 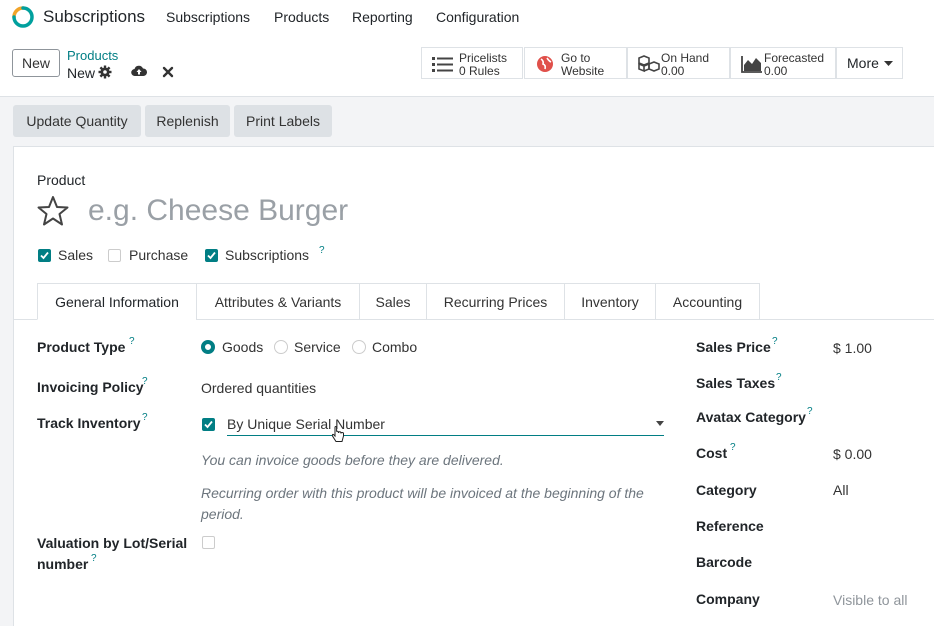 What do you see at coordinates (776, 71) in the screenshot?
I see `forecasted-value: 0.00` at bounding box center [776, 71].